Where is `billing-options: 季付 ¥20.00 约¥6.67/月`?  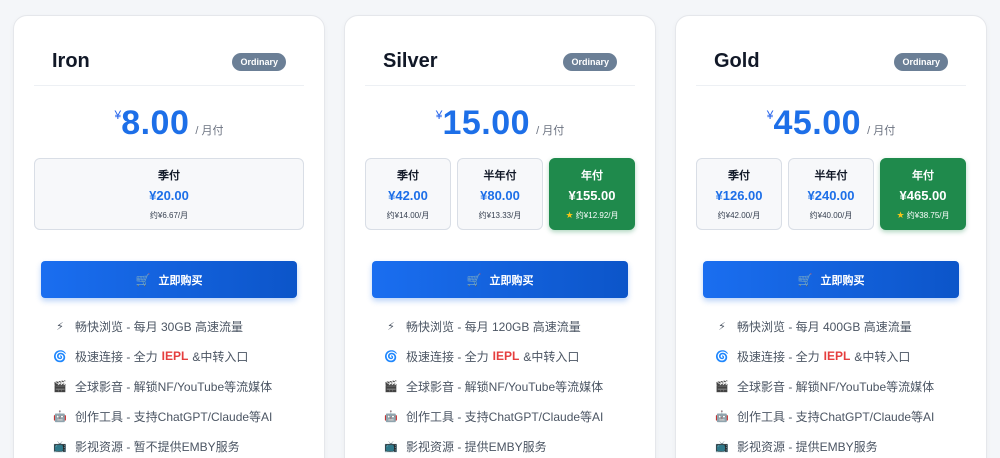
billing-options: 季付 ¥20.00 约¥6.67/月 is located at coordinates (169, 194).